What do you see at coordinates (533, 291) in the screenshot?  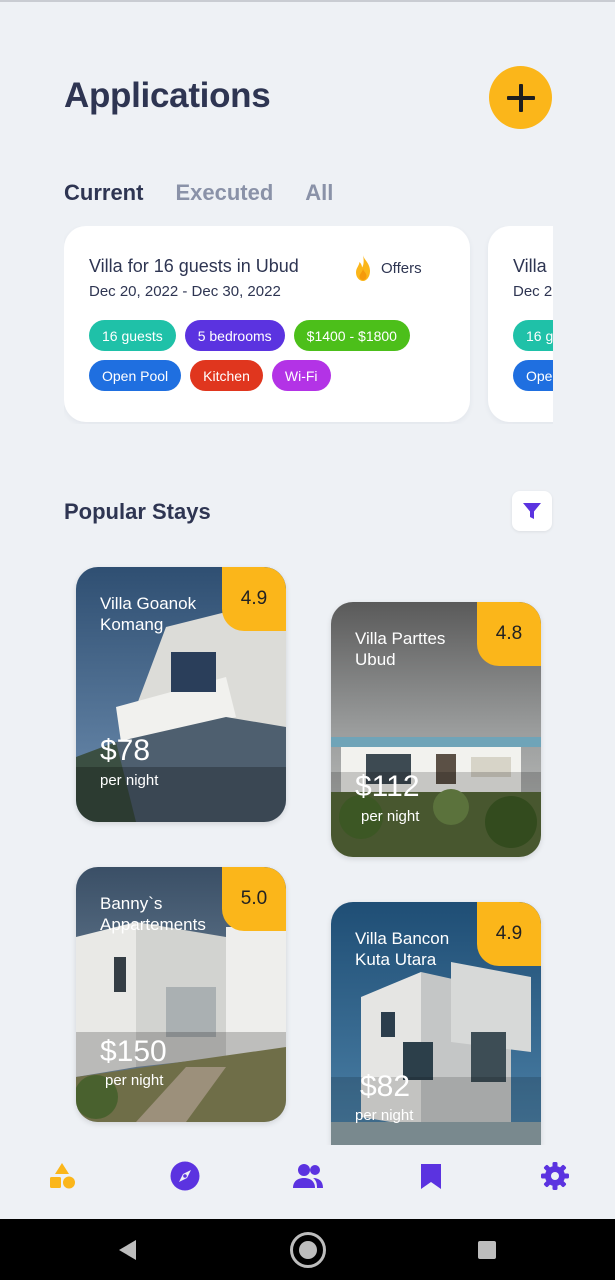 I see `application-dates: Dec 2` at bounding box center [533, 291].